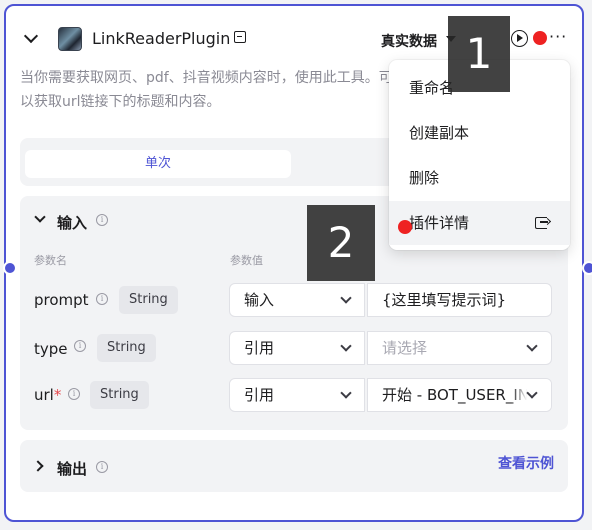 The width and height of the screenshot is (592, 530). Describe the element at coordinates (479, 54) in the screenshot. I see `annotation-marker-1: 1` at that location.